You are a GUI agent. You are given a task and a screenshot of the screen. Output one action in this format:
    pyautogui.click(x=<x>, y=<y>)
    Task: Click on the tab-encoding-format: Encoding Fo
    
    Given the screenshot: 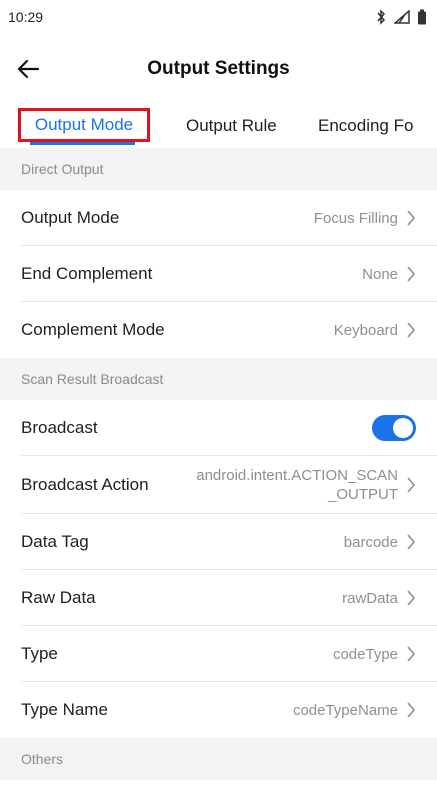 What is the action you would take?
    pyautogui.click(x=365, y=126)
    